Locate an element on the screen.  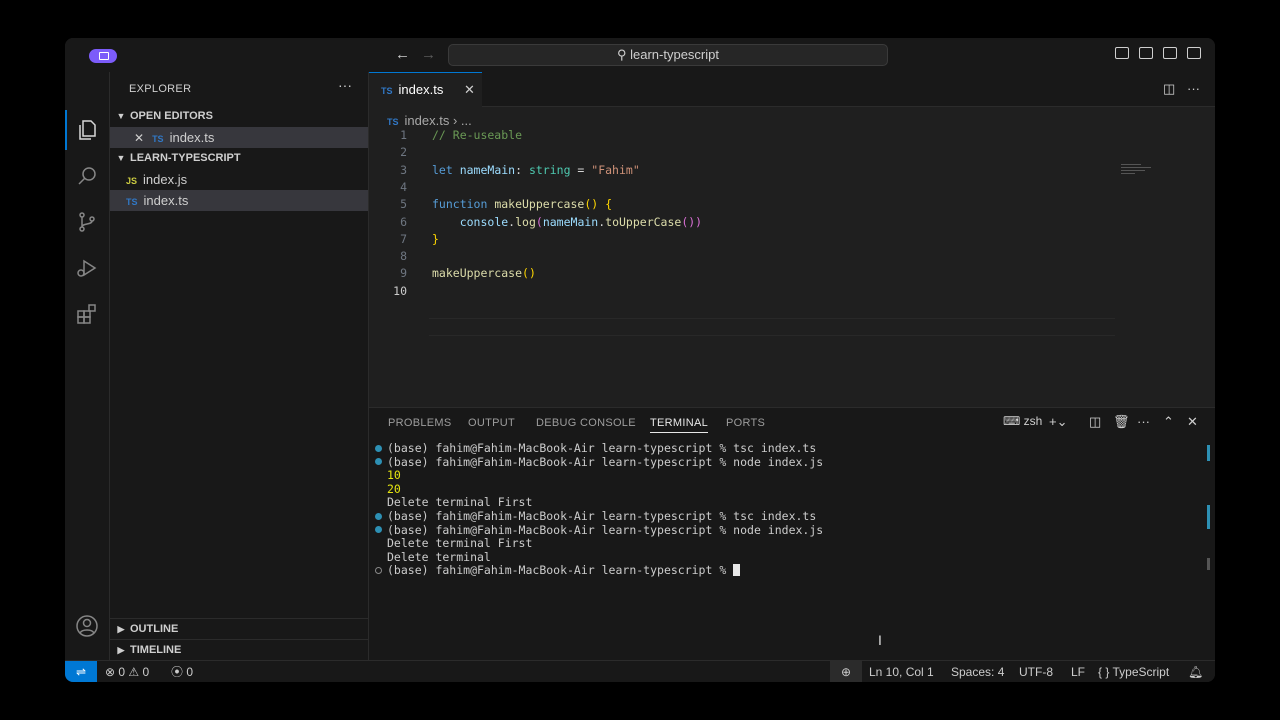
terminal-shell-selector: ⌨ zsh is located at coordinates (1022, 421).